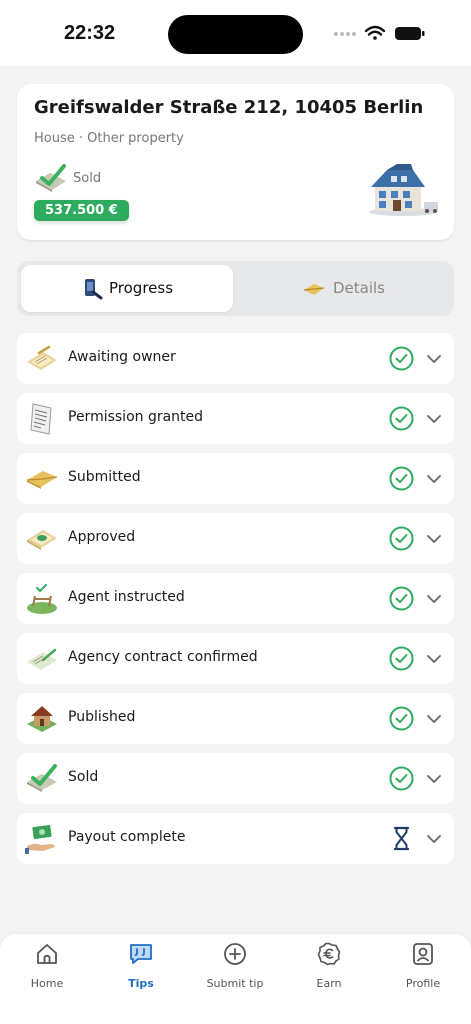  Describe the element at coordinates (87, 178) in the screenshot. I see `property-status-label: Sold` at that location.